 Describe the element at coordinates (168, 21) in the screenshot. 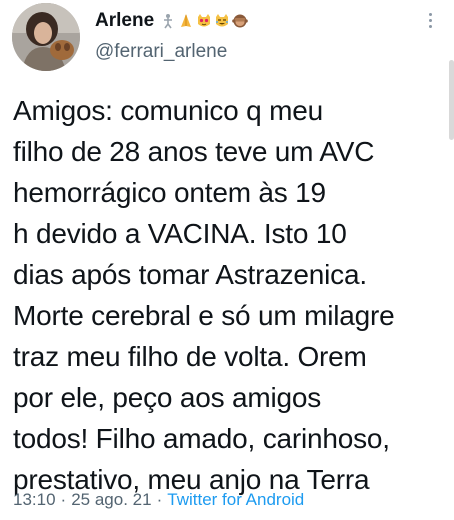

I see `person-icon` at that location.